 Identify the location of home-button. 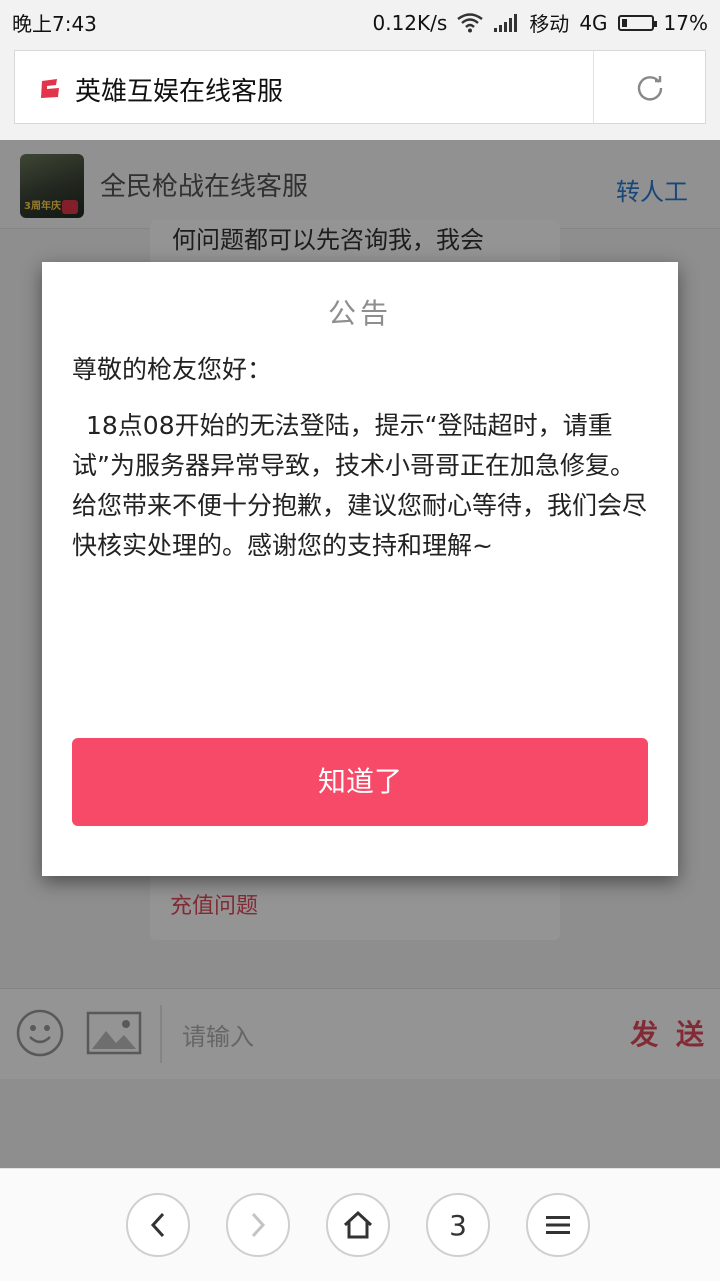
(358, 1225).